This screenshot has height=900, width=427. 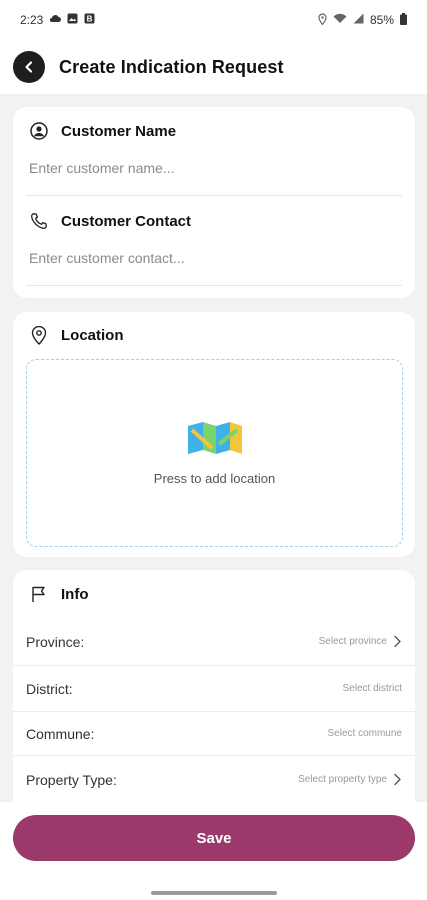 I want to click on save-button: Save, so click(x=214, y=838).